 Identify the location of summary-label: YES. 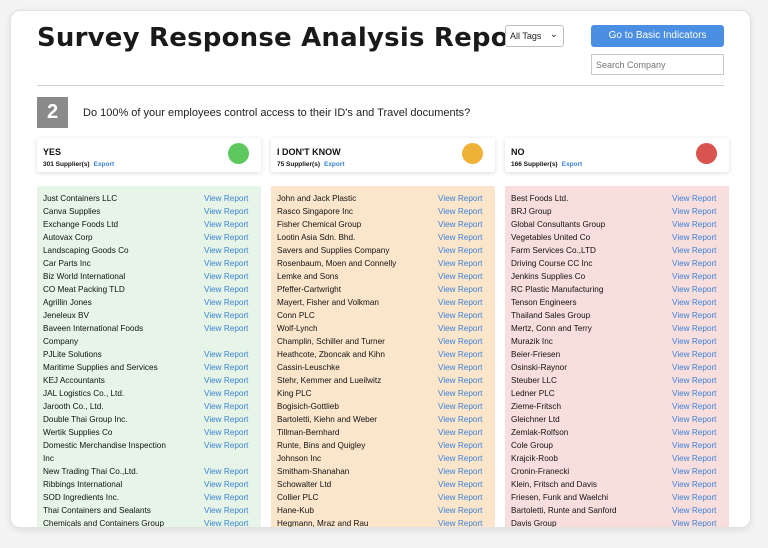
(52, 152).